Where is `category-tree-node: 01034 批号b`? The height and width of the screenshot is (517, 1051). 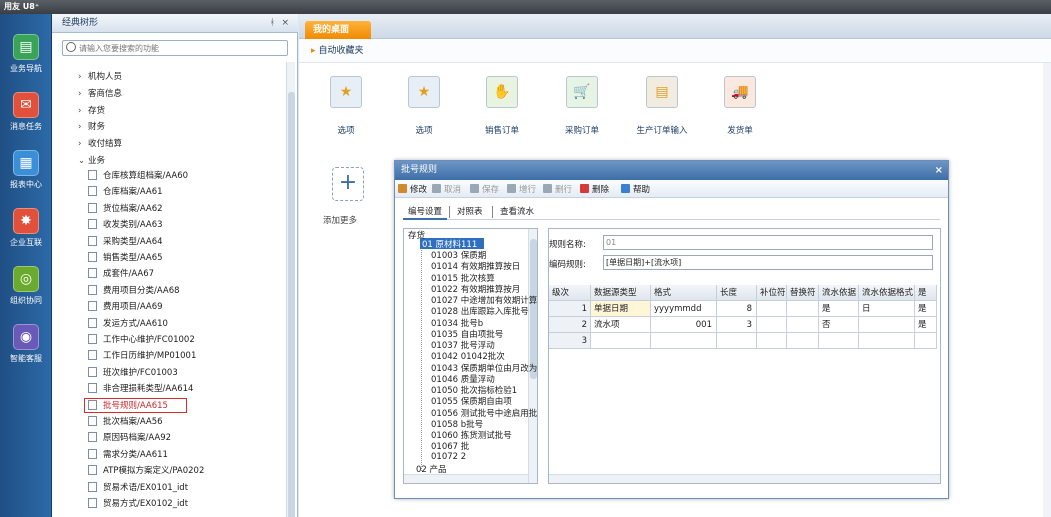
category-tree-node: 01034 批号b is located at coordinates (457, 323).